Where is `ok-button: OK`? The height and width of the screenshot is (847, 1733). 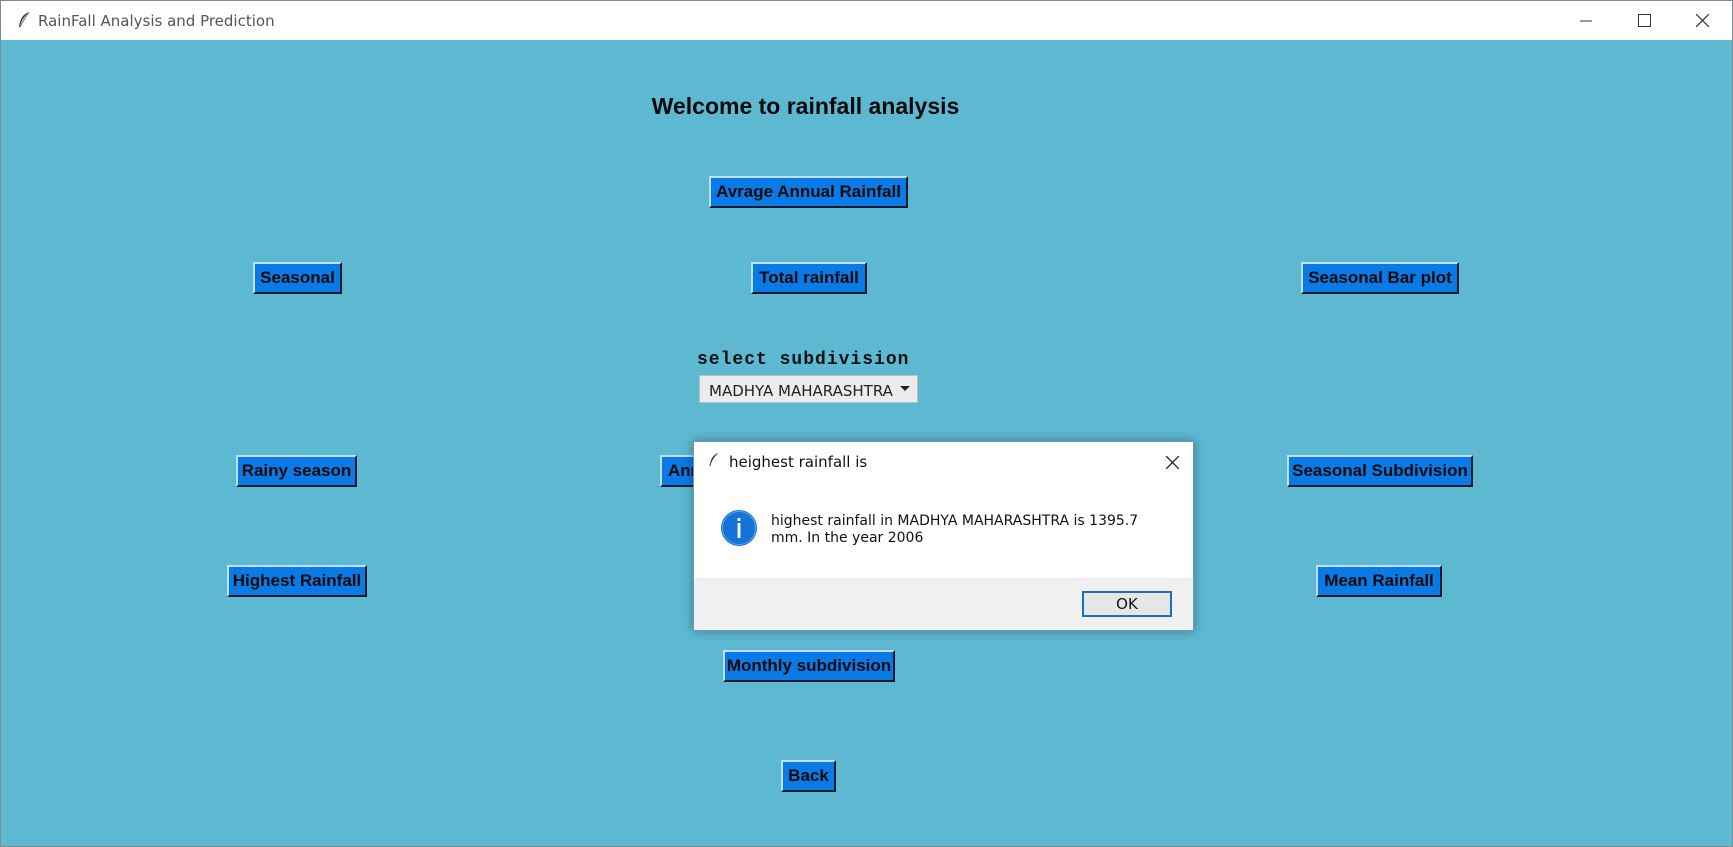
ok-button: OK is located at coordinates (1127, 604).